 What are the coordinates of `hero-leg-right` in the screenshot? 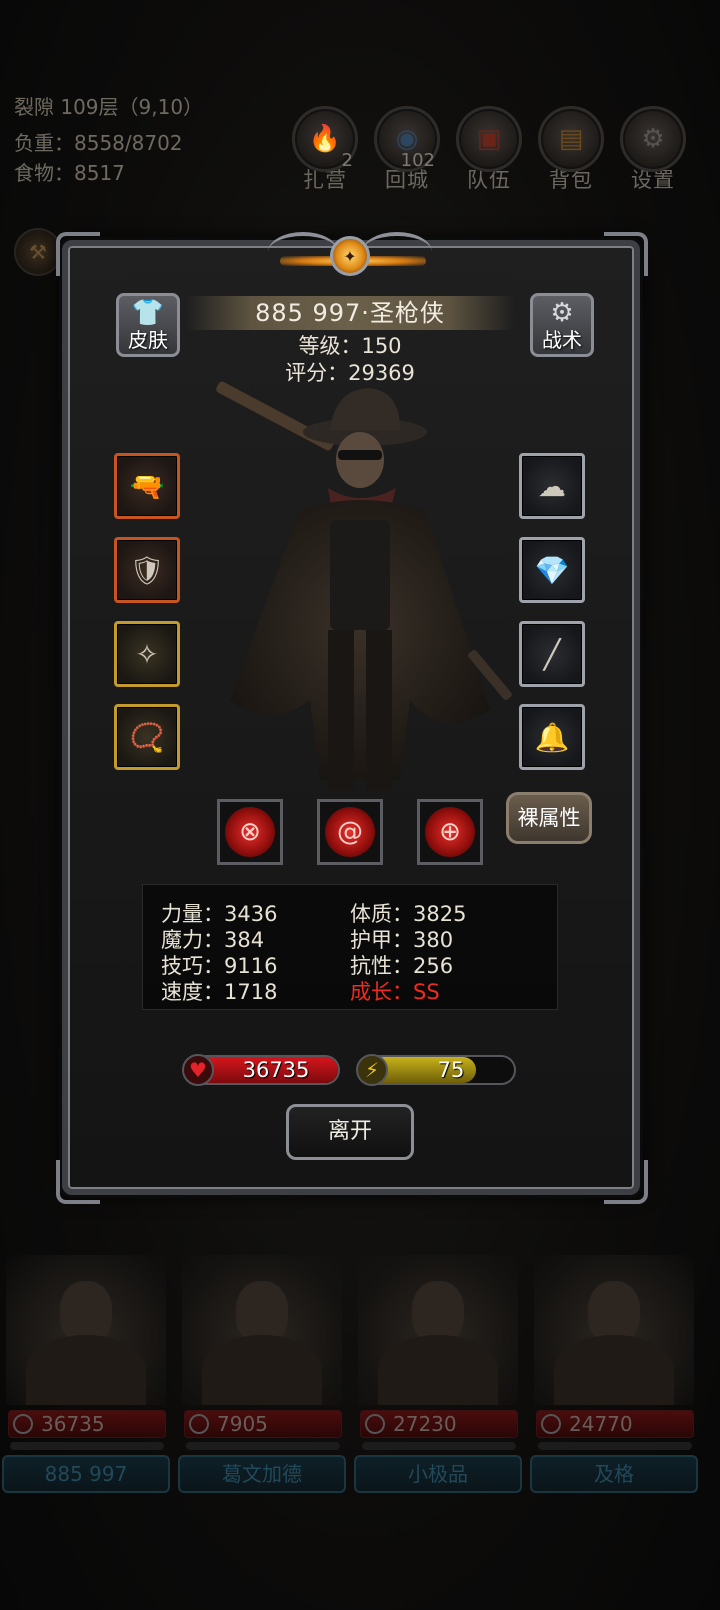 It's located at (379, 710).